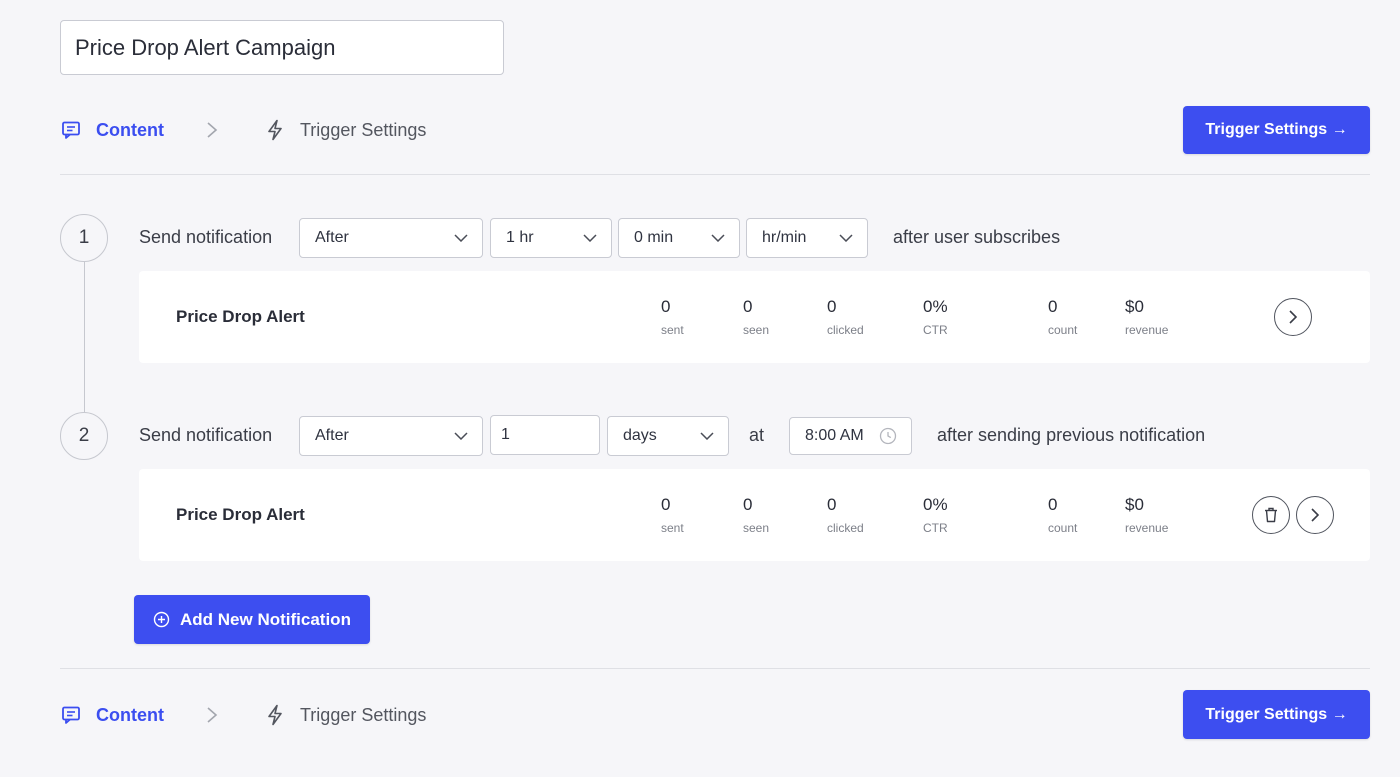  Describe the element at coordinates (888, 436) in the screenshot. I see `clock-icon` at that location.